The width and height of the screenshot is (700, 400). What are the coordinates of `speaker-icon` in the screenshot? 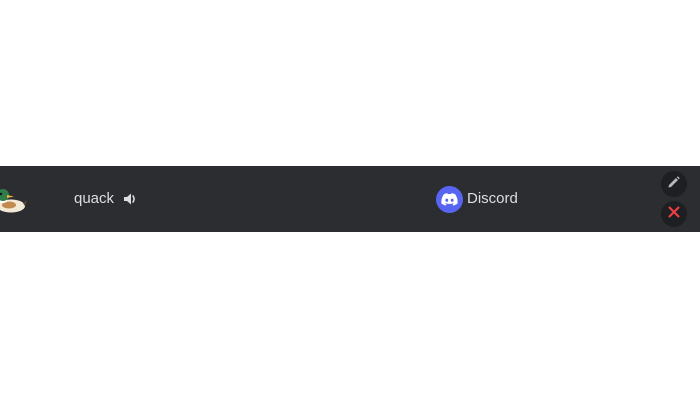 It's located at (130, 199).